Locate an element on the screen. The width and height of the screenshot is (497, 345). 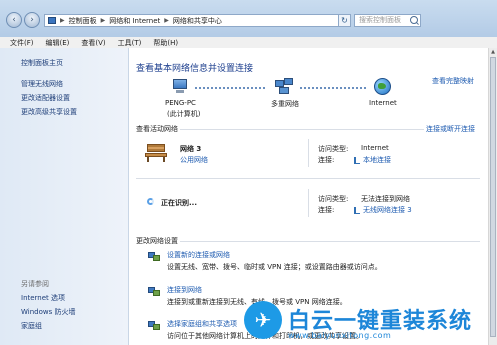
wired-connection-icon is located at coordinates (357, 160).